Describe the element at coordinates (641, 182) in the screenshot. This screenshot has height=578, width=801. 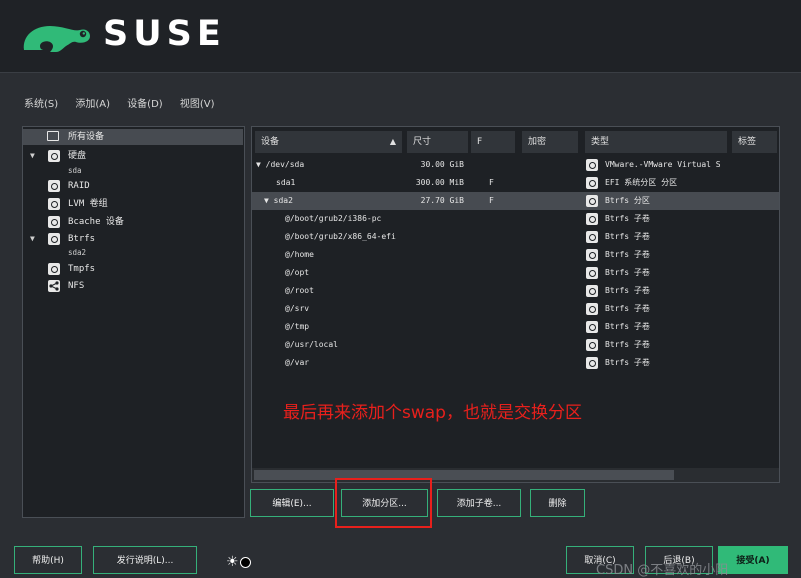
I see `type-cell: EFI 系统分区 分区` at that location.